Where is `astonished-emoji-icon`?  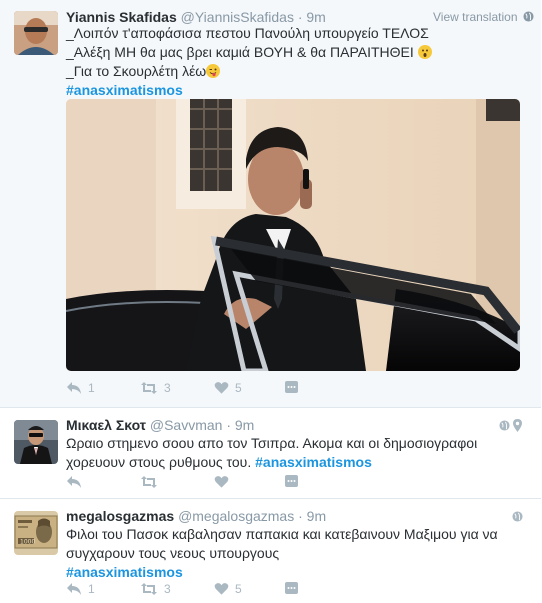 astonished-emoji-icon is located at coordinates (424, 52).